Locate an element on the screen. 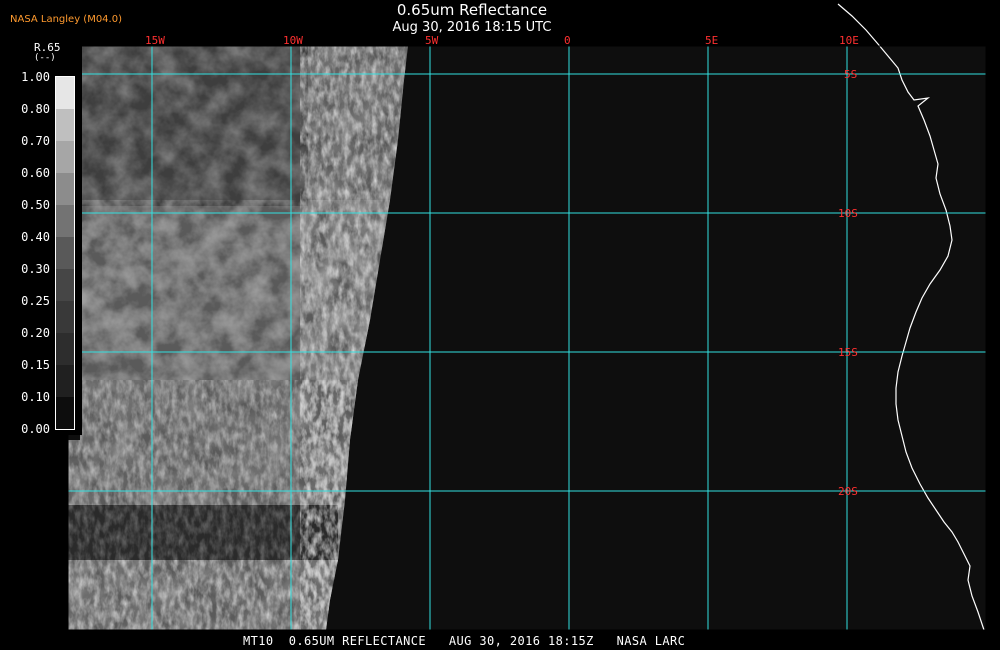 The image size is (1000, 650). legend-label: 0.80 is located at coordinates (35, 109).